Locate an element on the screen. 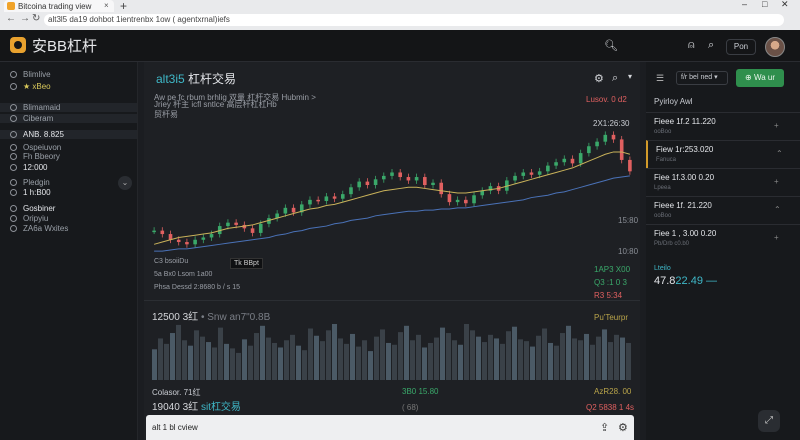 This screenshot has height=440, width=800. search-icon-secondary: ⌕ is located at coordinates (711, 45).